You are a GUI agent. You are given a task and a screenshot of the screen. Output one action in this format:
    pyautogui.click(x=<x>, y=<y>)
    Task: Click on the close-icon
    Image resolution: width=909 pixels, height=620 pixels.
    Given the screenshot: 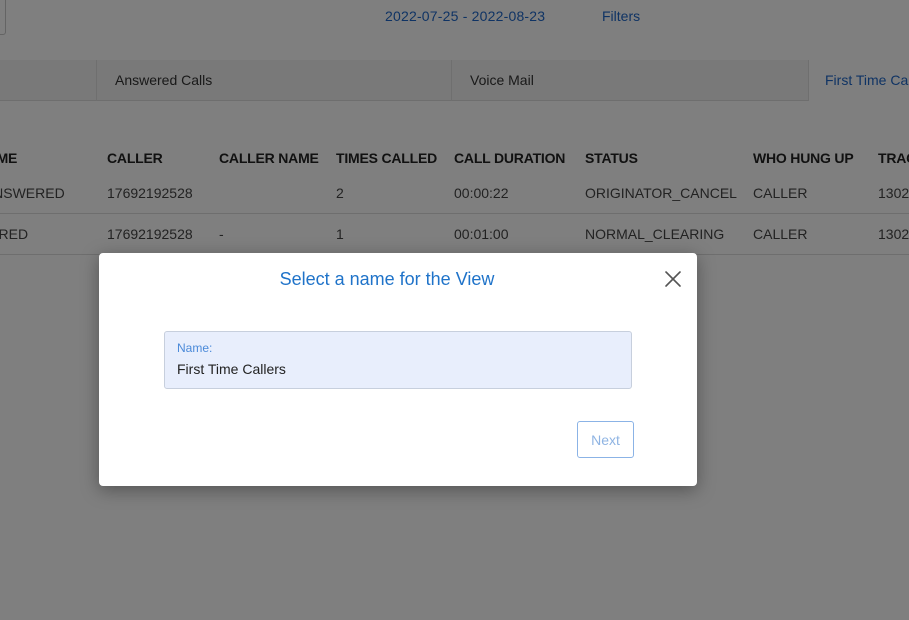 What is the action you would take?
    pyautogui.click(x=673, y=279)
    